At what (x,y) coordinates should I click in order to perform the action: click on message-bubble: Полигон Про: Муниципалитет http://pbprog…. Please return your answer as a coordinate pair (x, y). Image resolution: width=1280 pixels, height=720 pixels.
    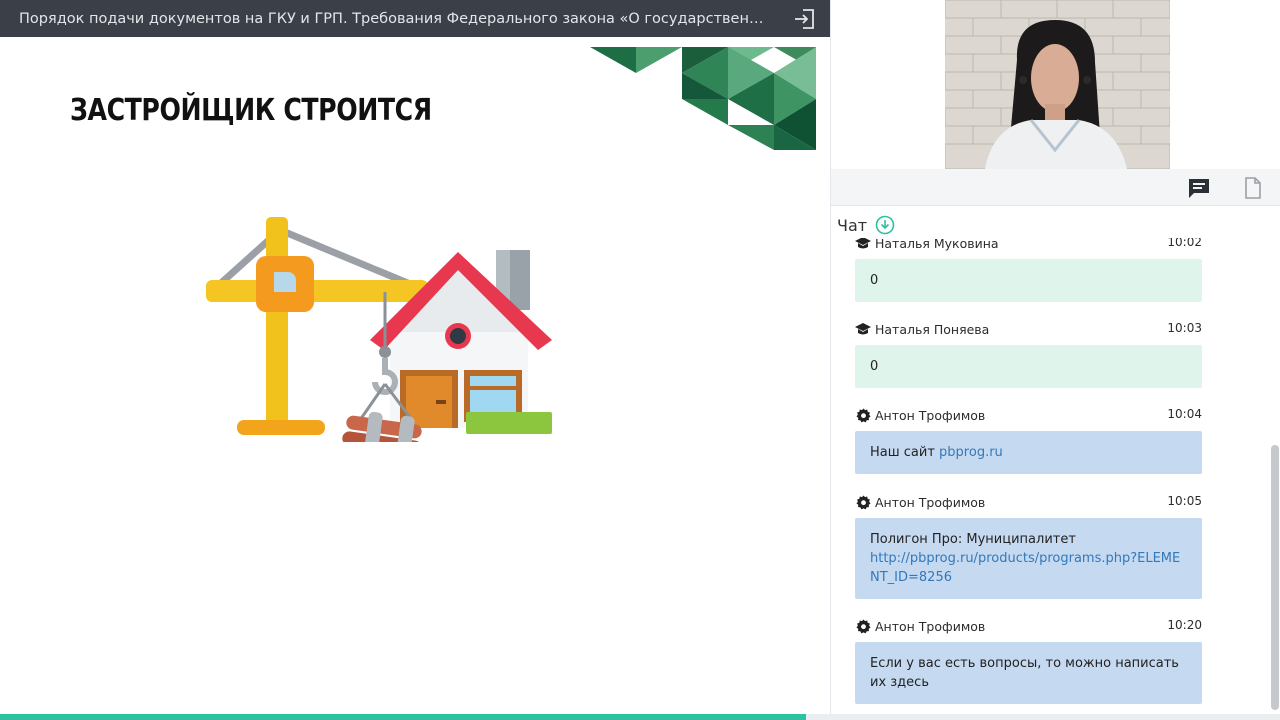
    Looking at the image, I should click on (1028, 558).